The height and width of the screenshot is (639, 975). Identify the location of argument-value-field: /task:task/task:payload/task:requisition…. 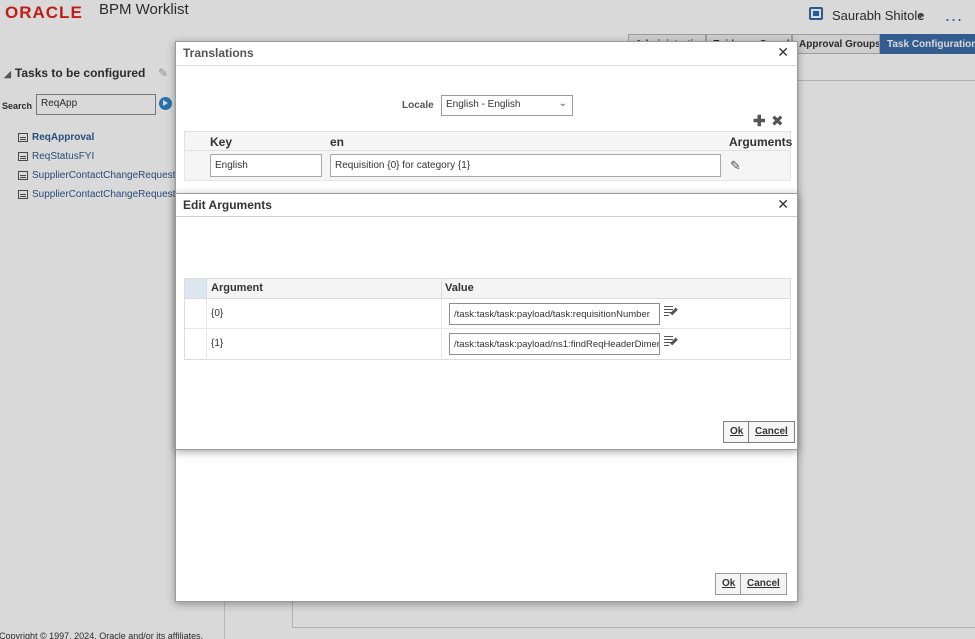
(554, 314).